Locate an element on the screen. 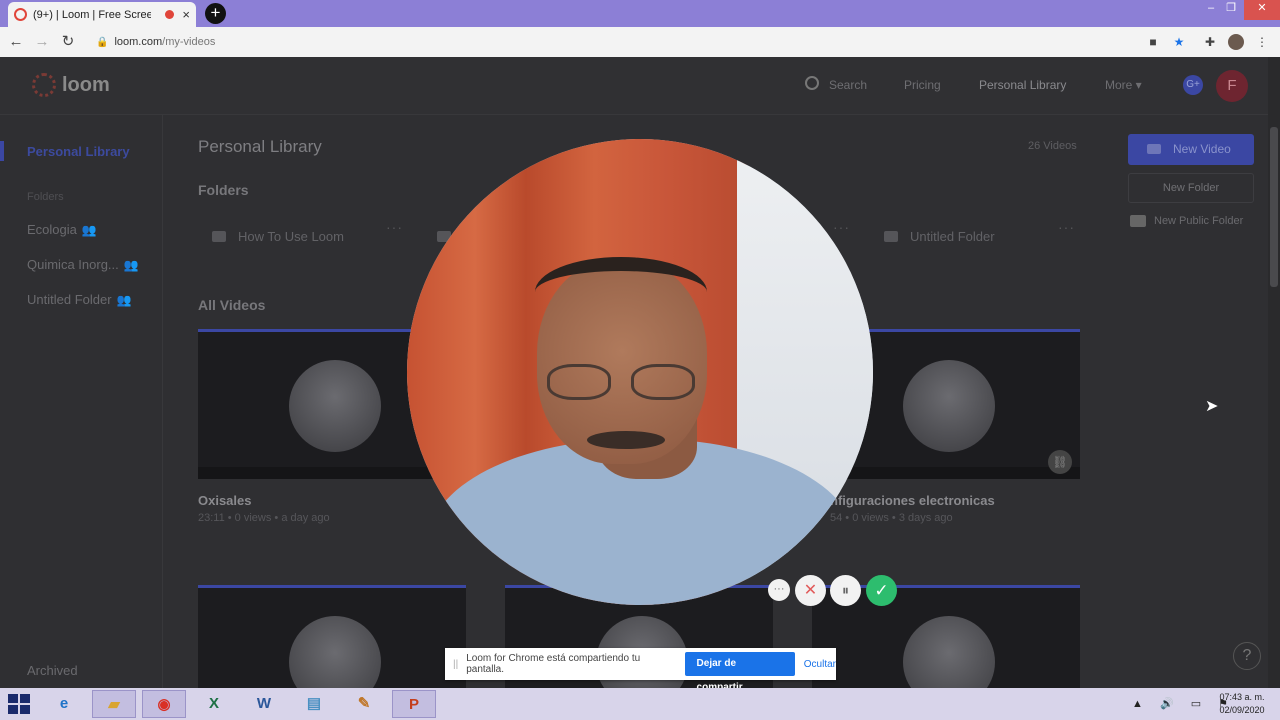  lock-icon: 🔒 is located at coordinates (102, 42).